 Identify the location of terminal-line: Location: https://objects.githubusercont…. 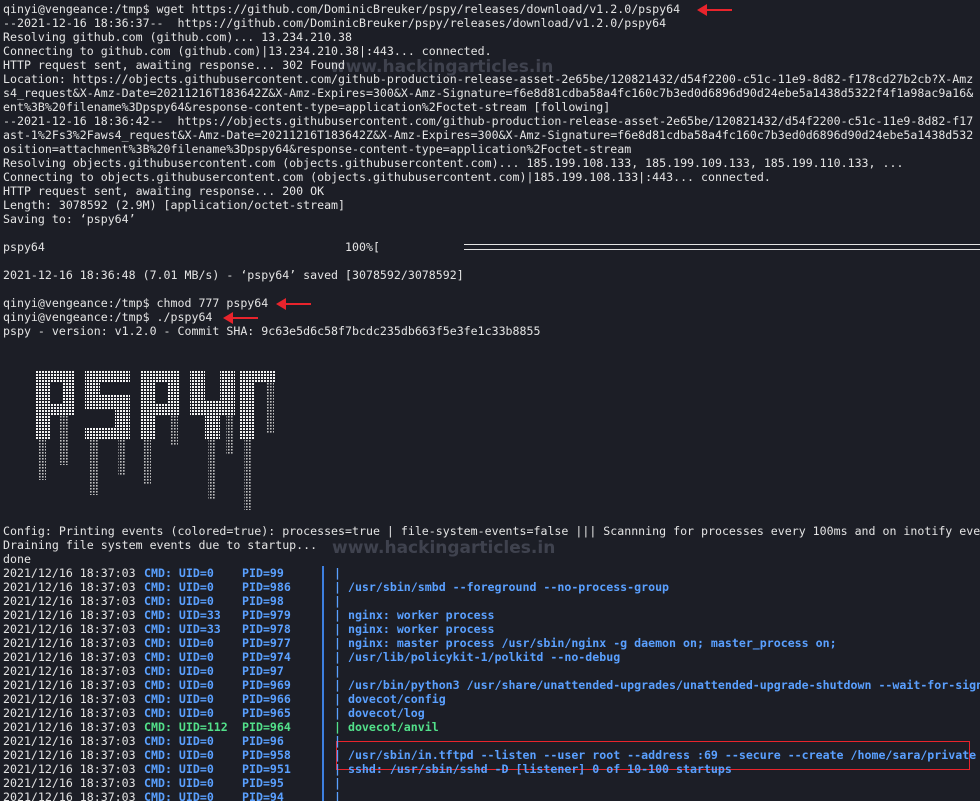
(488, 79).